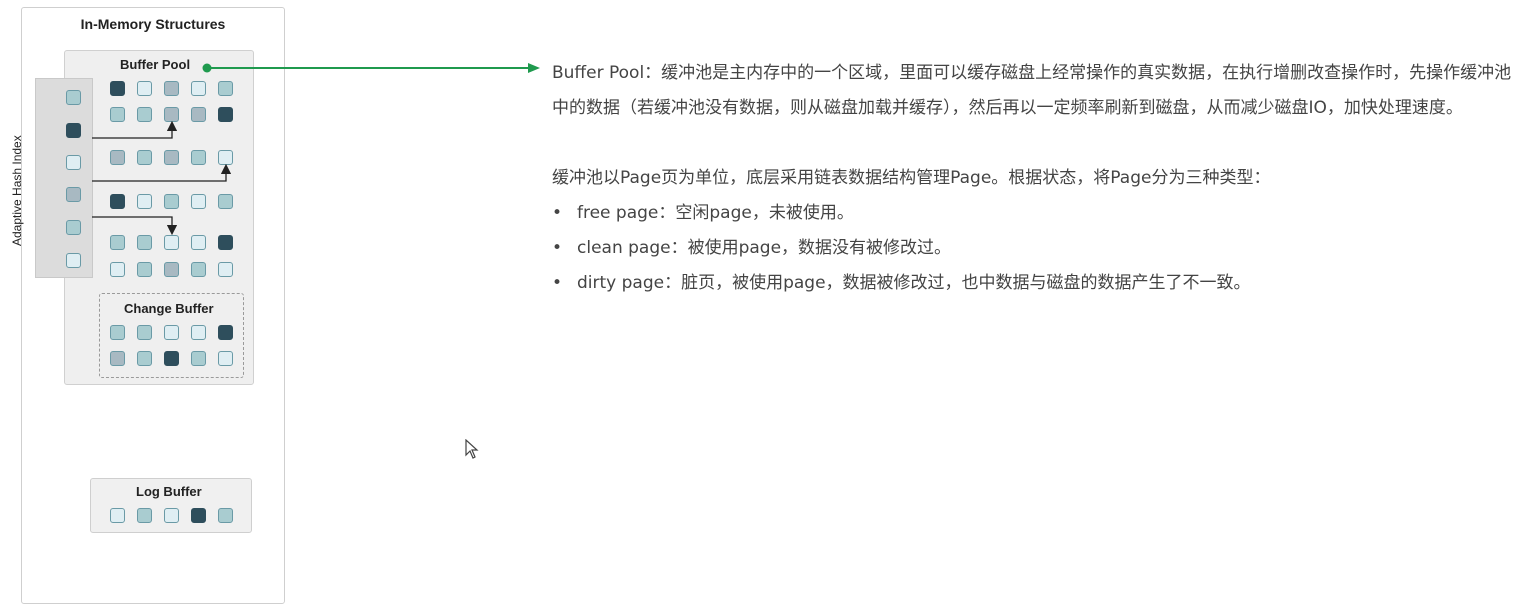 The image size is (1532, 616). What do you see at coordinates (1037, 213) in the screenshot?
I see `page-type-item: • free page：空闲page，未被使用。` at bounding box center [1037, 213].